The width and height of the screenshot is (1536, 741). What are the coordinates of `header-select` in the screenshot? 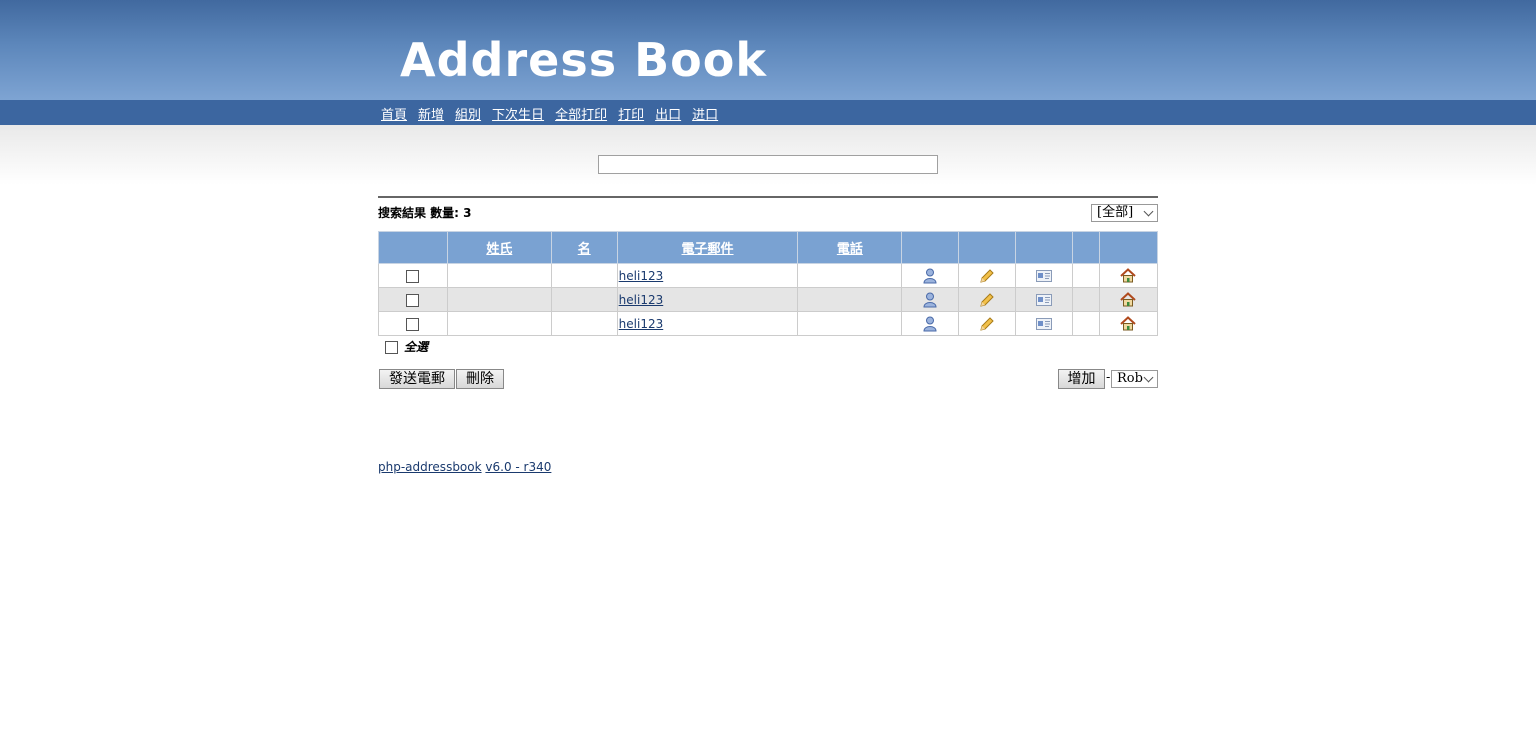 It's located at (413, 247).